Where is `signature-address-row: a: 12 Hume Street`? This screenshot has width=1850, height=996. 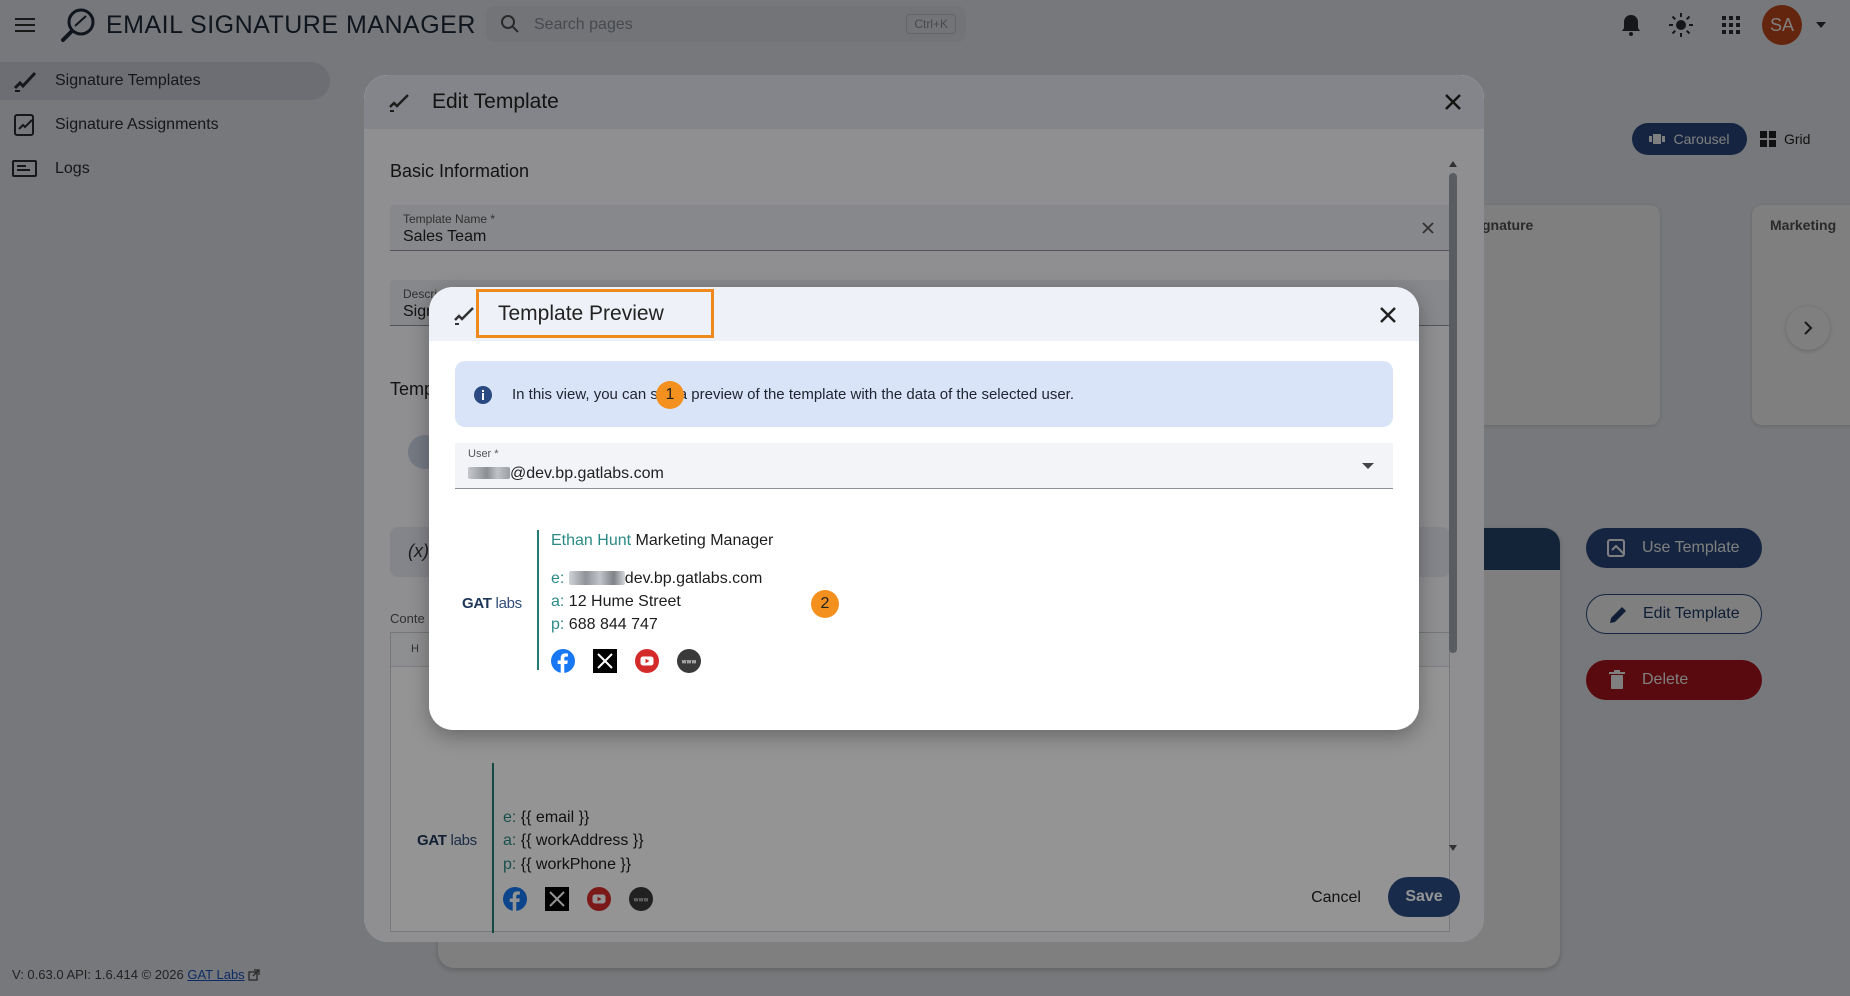
signature-address-row: a: 12 Hume Street is located at coordinates (616, 602).